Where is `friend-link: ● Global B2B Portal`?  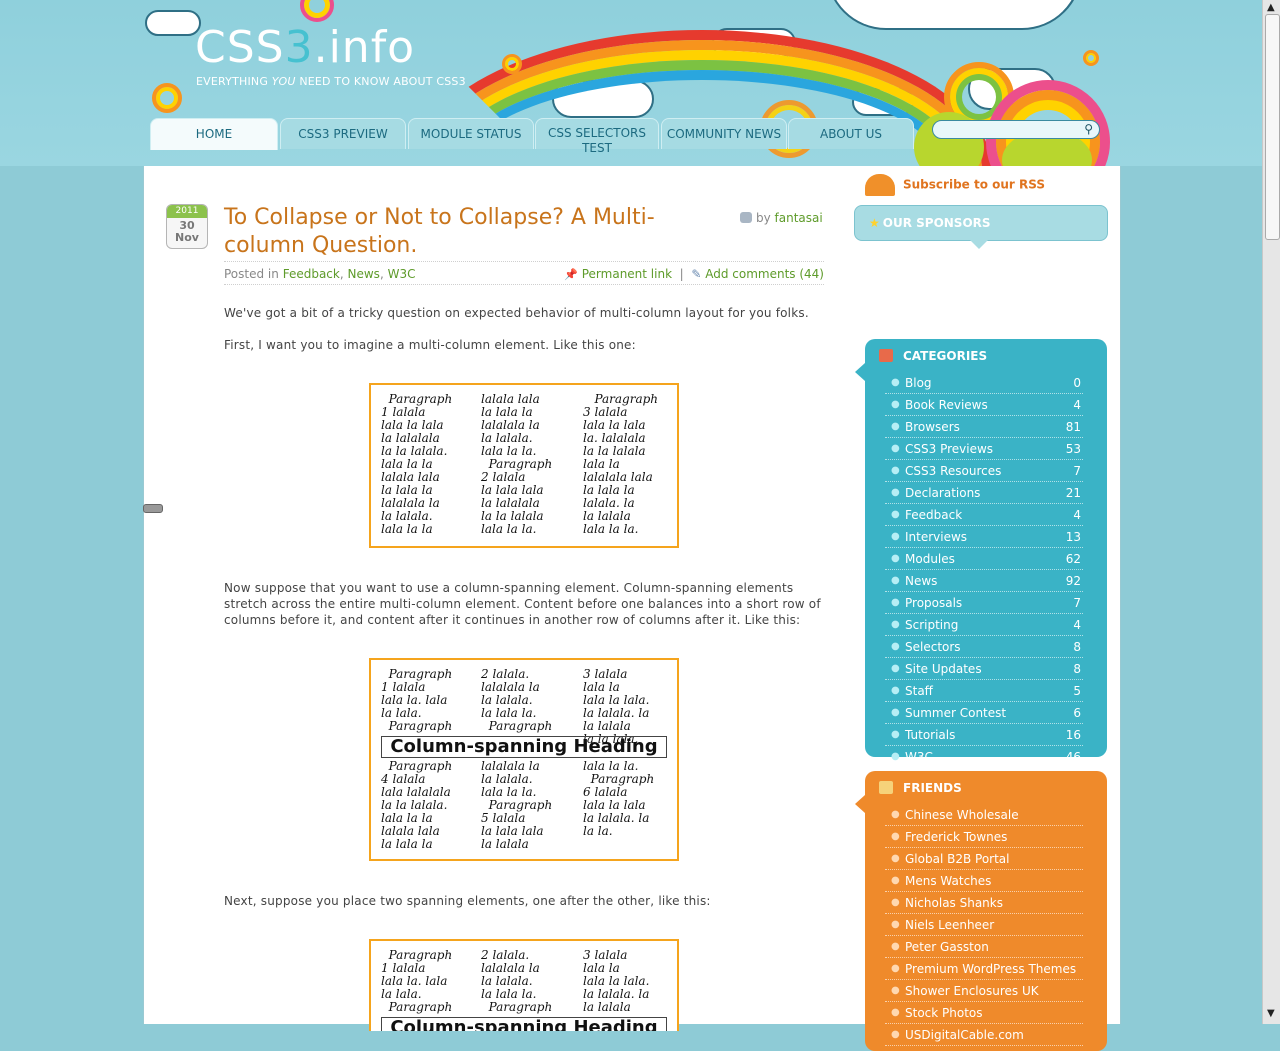 friend-link: ● Global B2B Portal is located at coordinates (984, 859).